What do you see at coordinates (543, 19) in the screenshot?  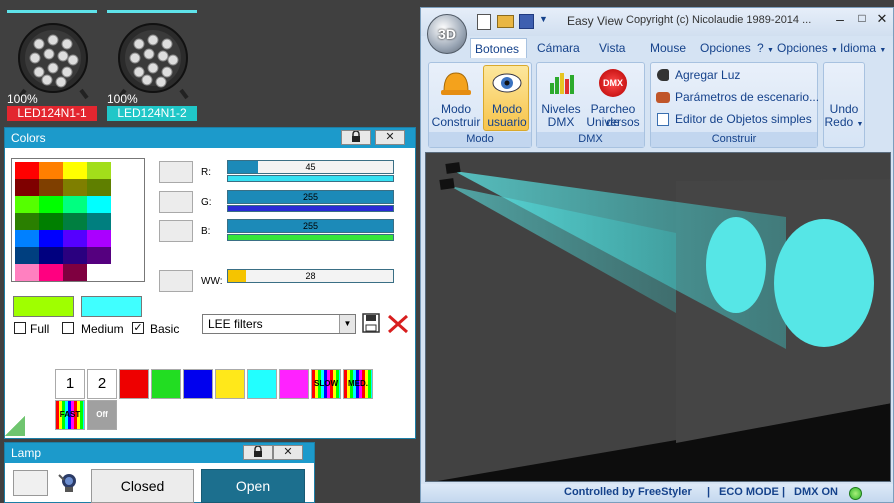 I see `quick-access-chevron-icon: ▼` at bounding box center [543, 19].